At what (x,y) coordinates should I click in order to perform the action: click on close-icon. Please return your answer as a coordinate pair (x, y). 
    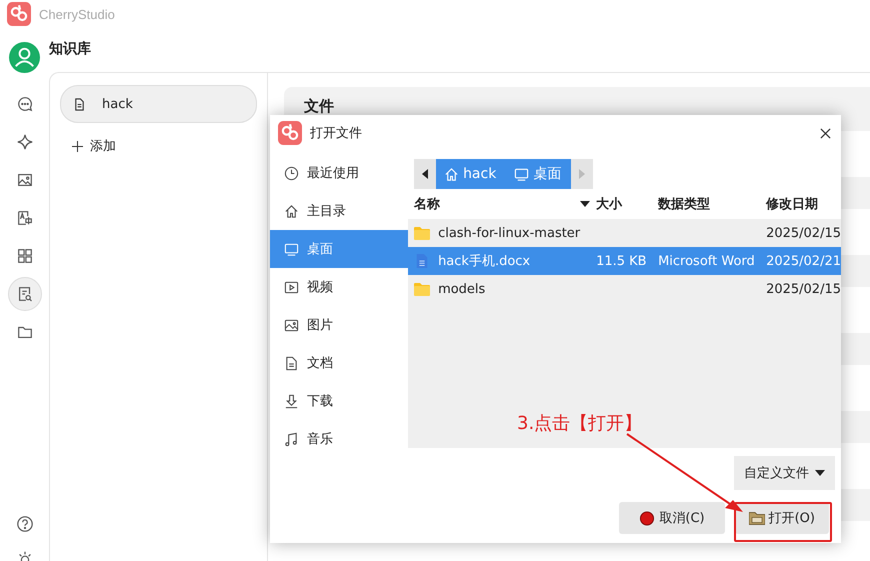
    Looking at the image, I should click on (825, 133).